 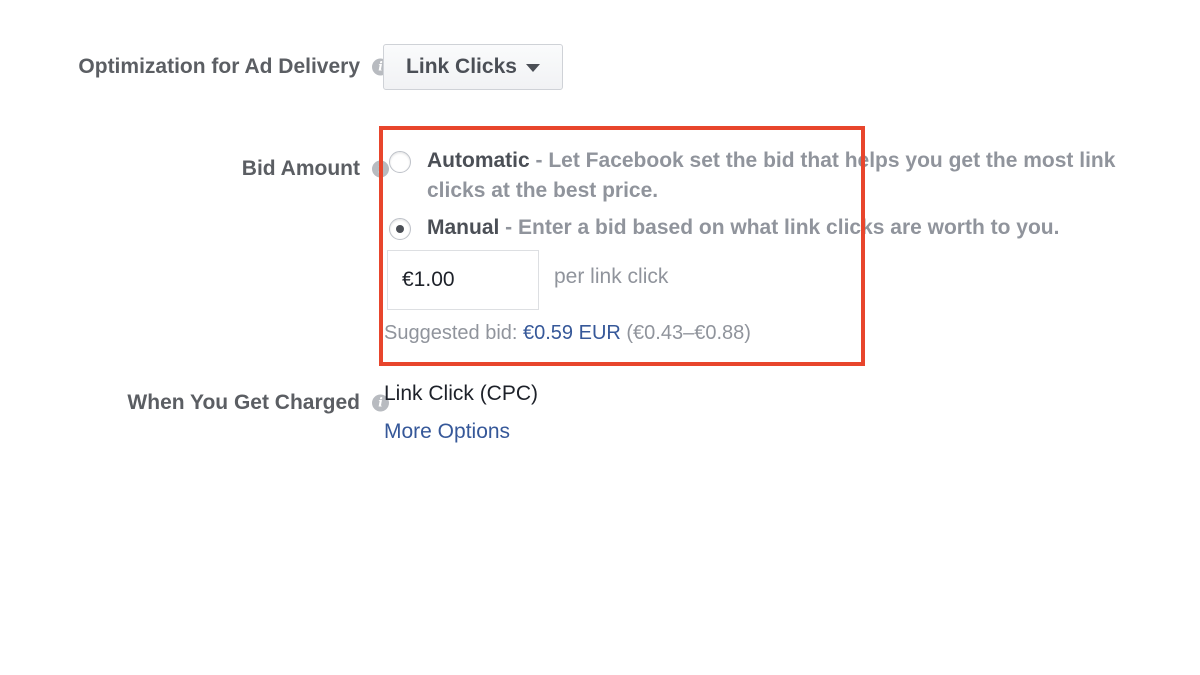 I want to click on suggested-bid-prefix: Suggested bid:, so click(x=453, y=333).